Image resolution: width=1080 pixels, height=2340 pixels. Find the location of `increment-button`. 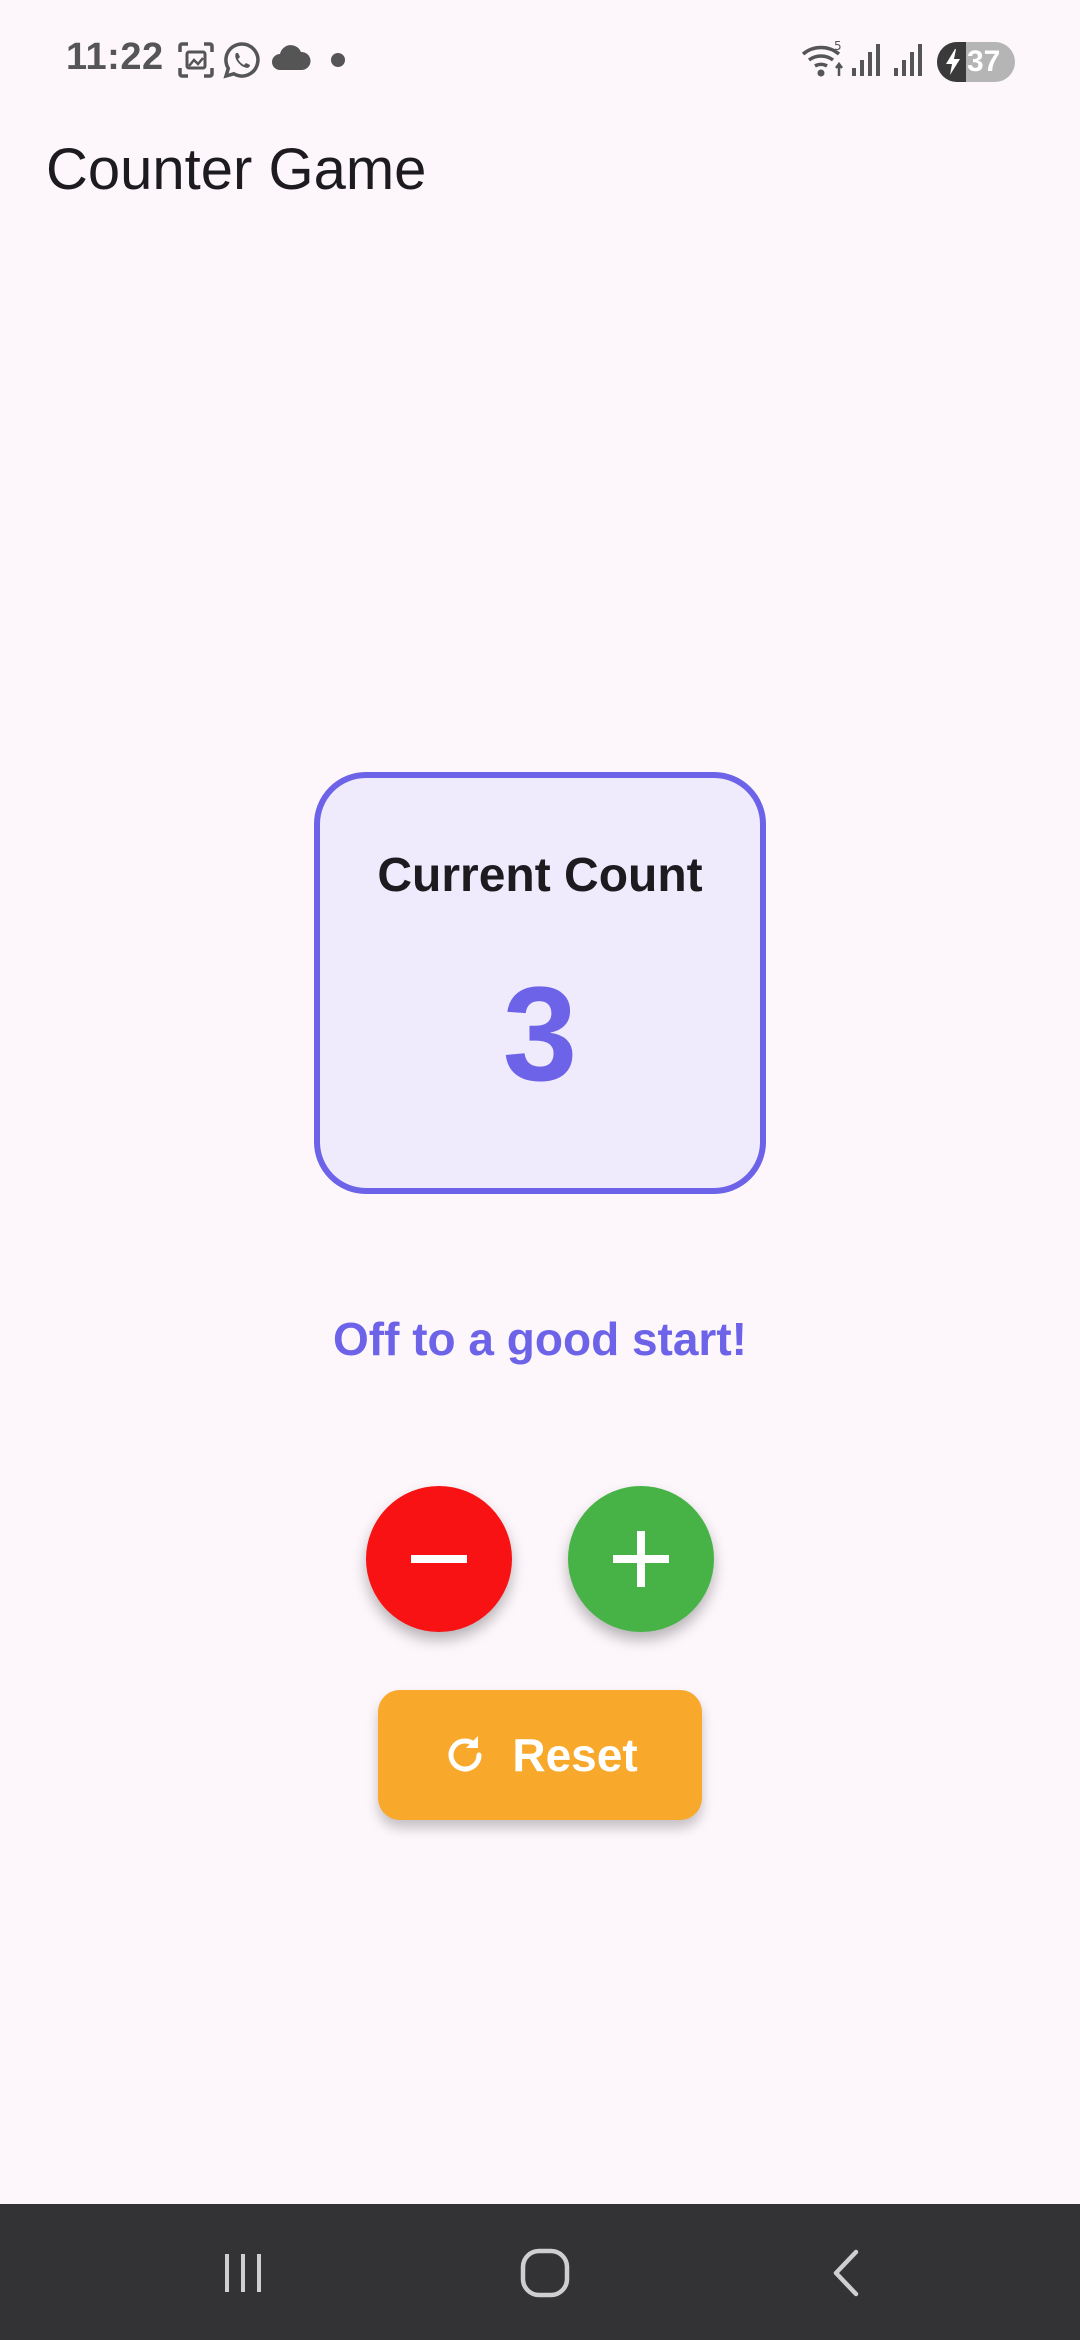

increment-button is located at coordinates (641, 1559).